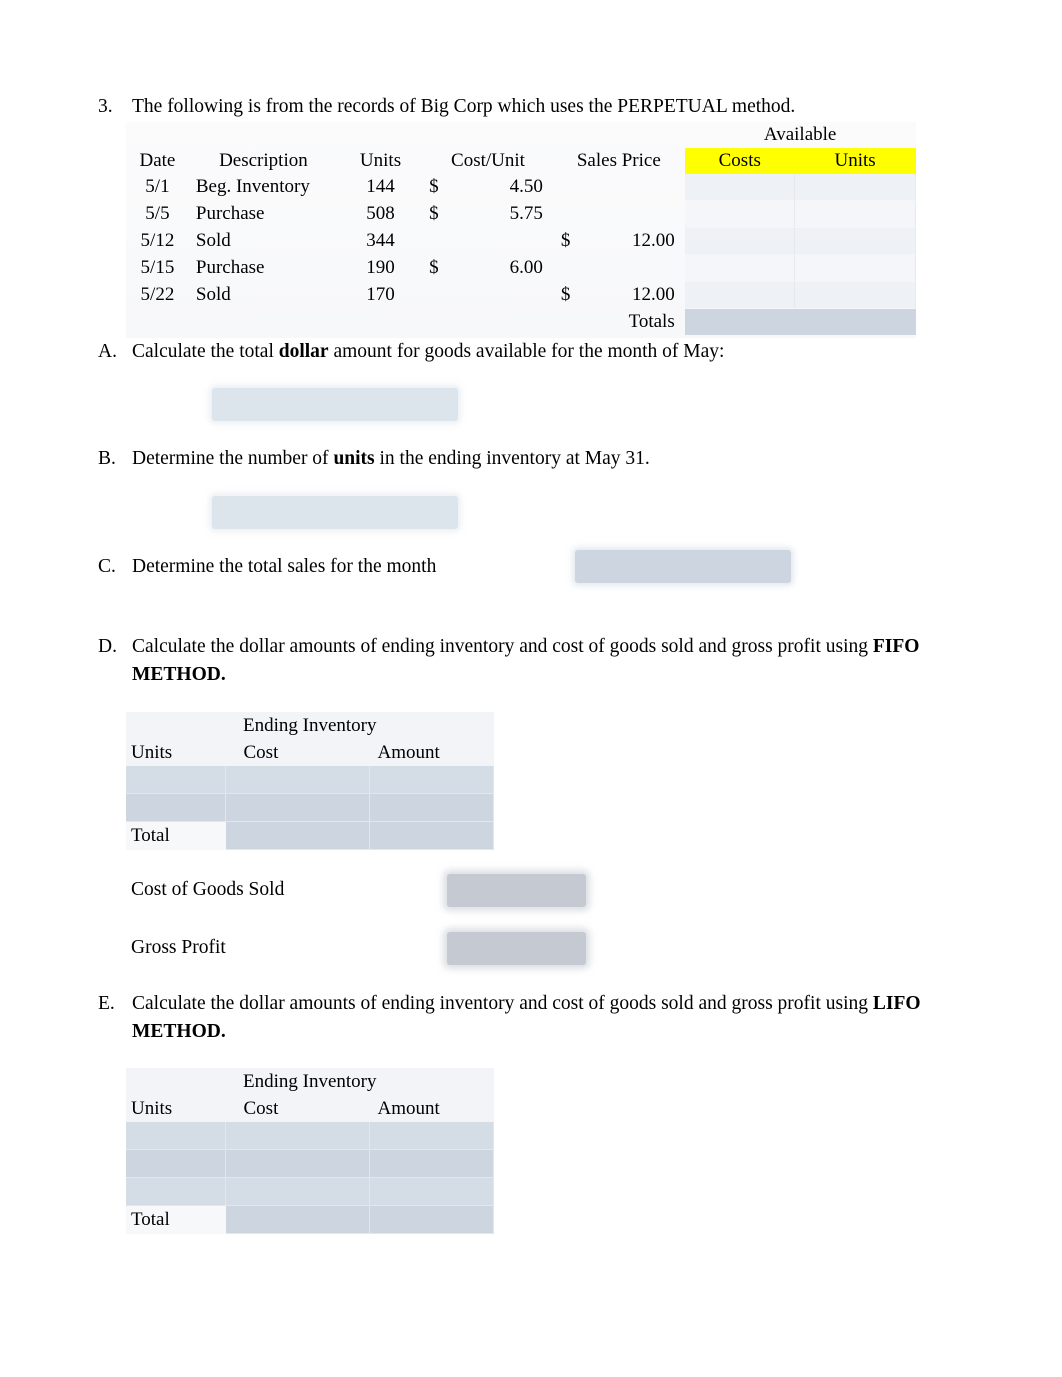 The height and width of the screenshot is (1377, 1062). I want to click on fifo-total-cost-input, so click(297, 835).